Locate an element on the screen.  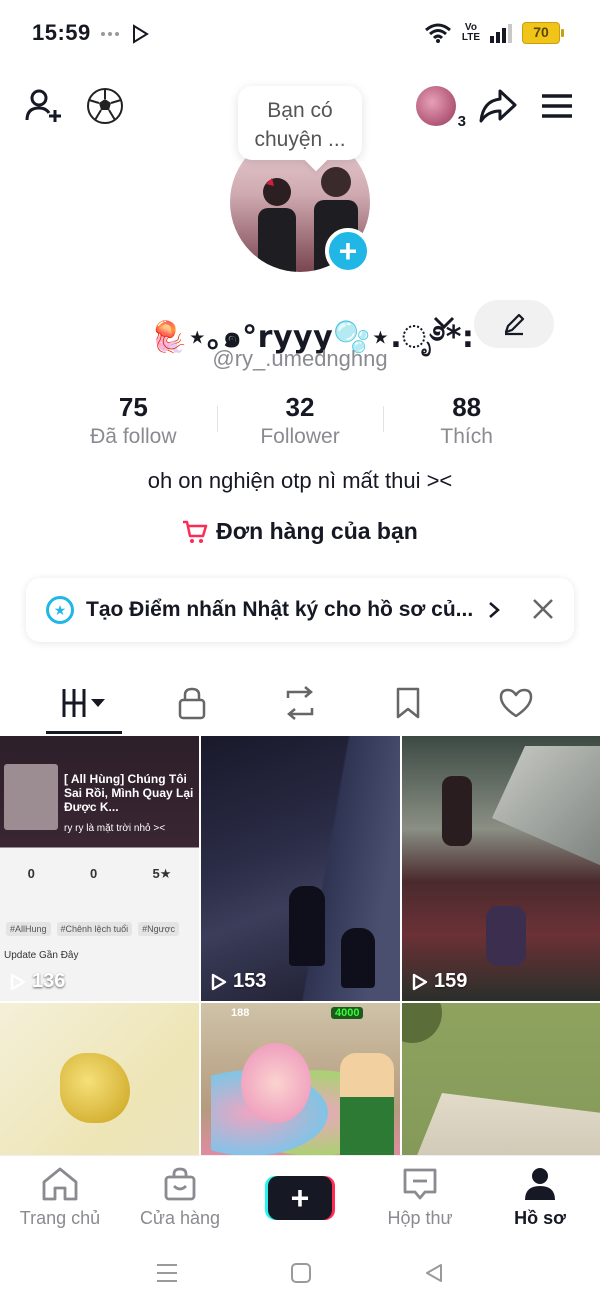
profile-icon is located at coordinates (540, 1184).